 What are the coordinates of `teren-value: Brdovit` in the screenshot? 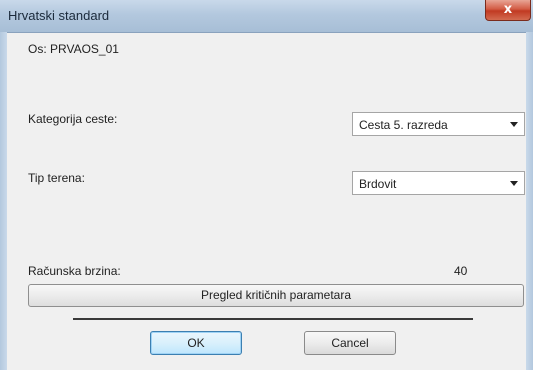 It's located at (378, 184).